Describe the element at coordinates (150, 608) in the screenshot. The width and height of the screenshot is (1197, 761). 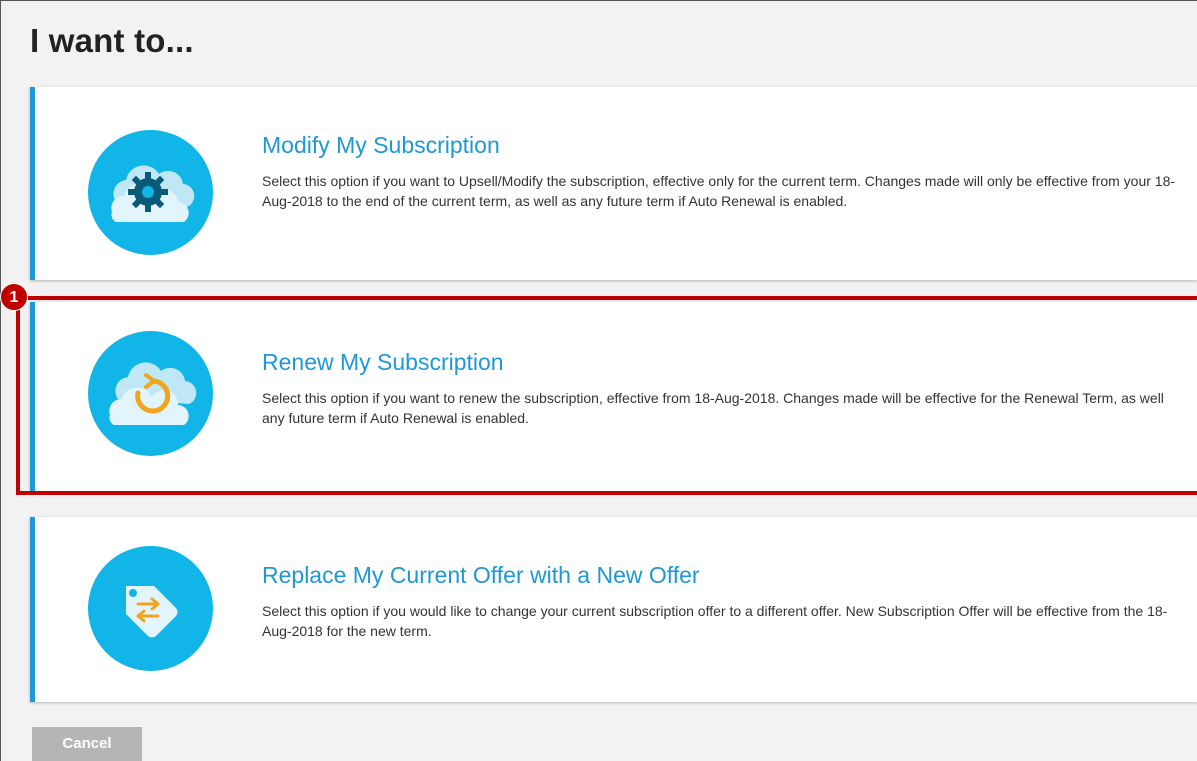
I see `tag-swap-icon` at that location.